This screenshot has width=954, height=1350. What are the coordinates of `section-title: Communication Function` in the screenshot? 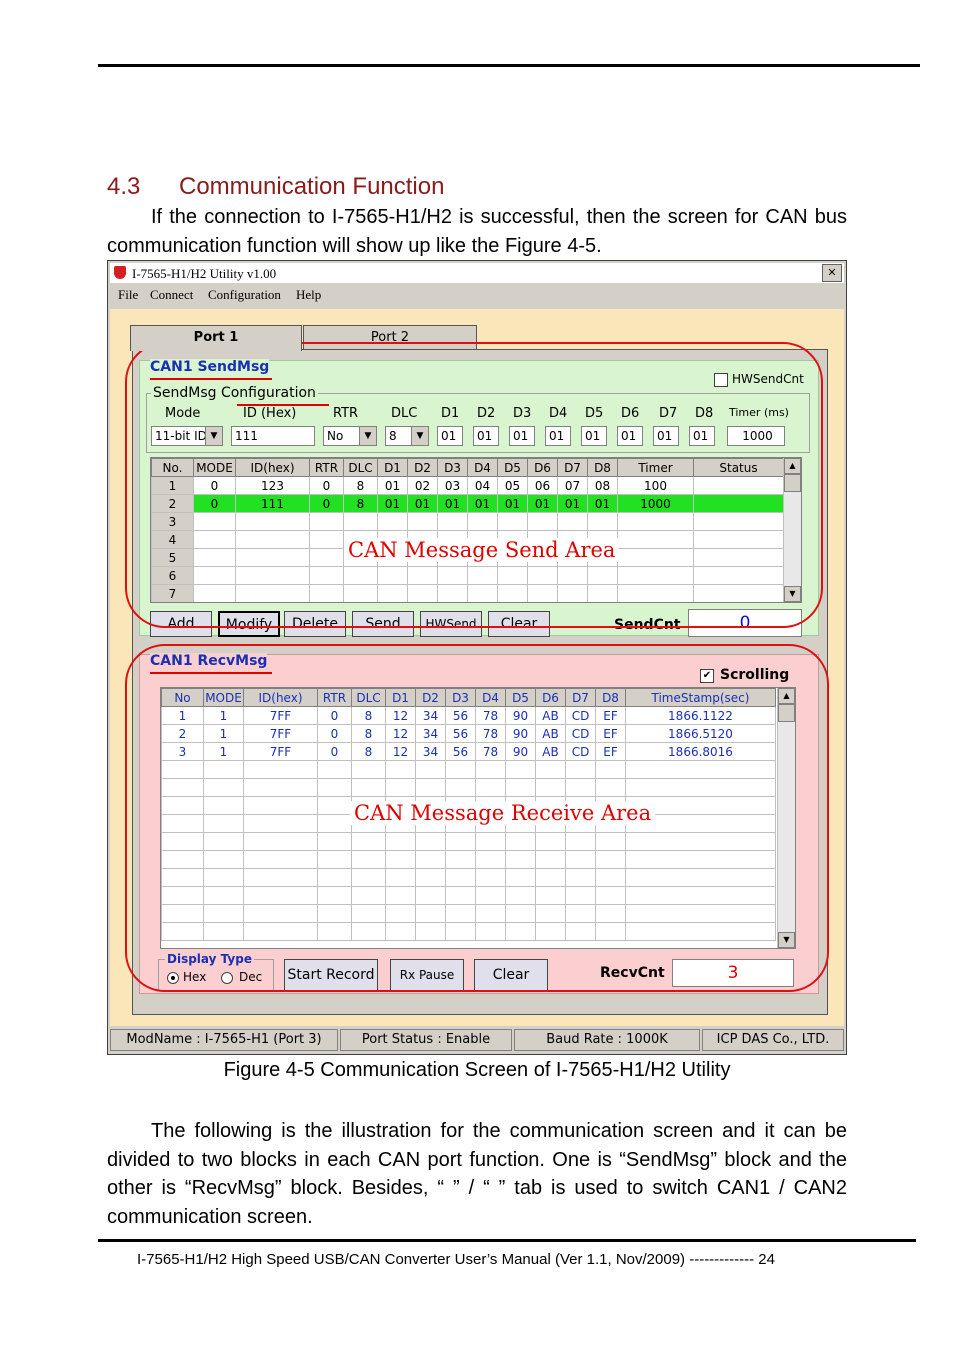 It's located at (312, 186).